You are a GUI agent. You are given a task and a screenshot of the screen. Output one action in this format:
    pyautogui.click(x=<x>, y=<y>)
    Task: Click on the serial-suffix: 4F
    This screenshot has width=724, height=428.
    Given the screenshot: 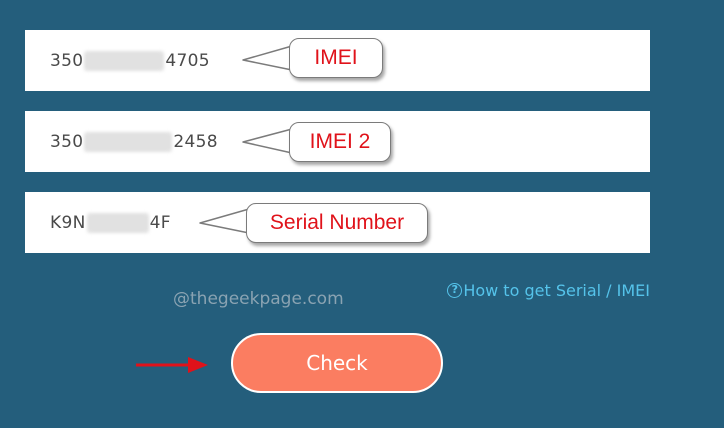 What is the action you would take?
    pyautogui.click(x=160, y=222)
    